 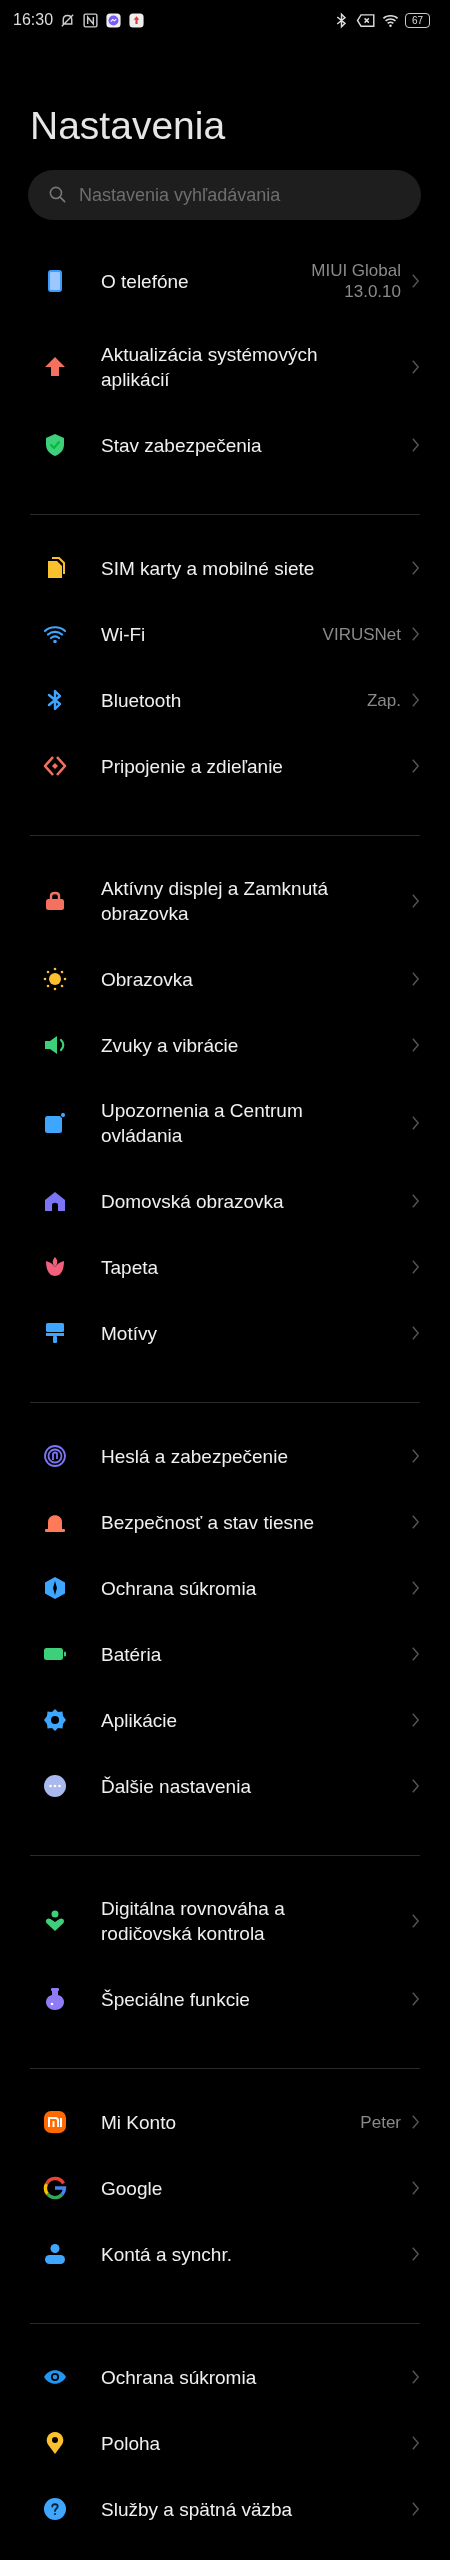 What do you see at coordinates (55, 2122) in the screenshot?
I see `mi-logo-icon` at bounding box center [55, 2122].